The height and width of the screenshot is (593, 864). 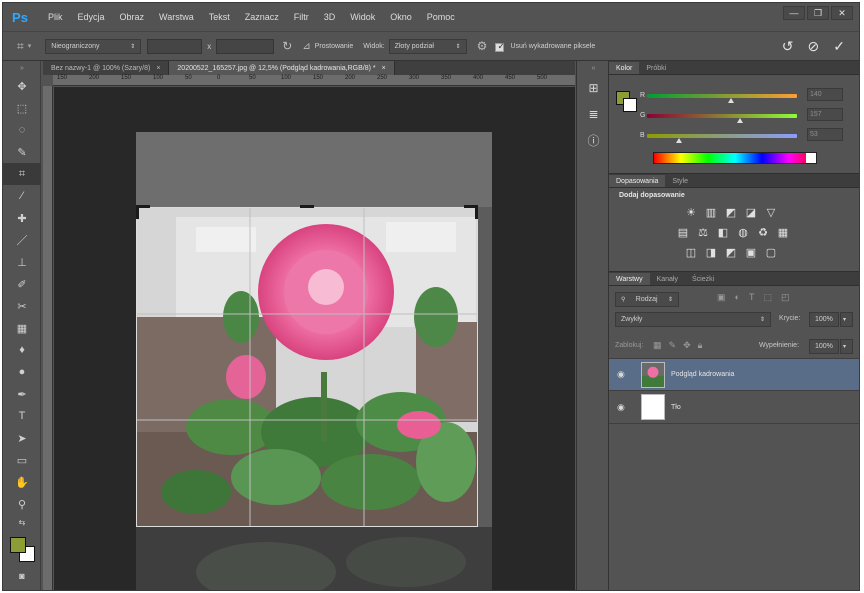 What do you see at coordinates (721, 297) in the screenshot?
I see `pixel-filter-icon: ▣` at bounding box center [721, 297].